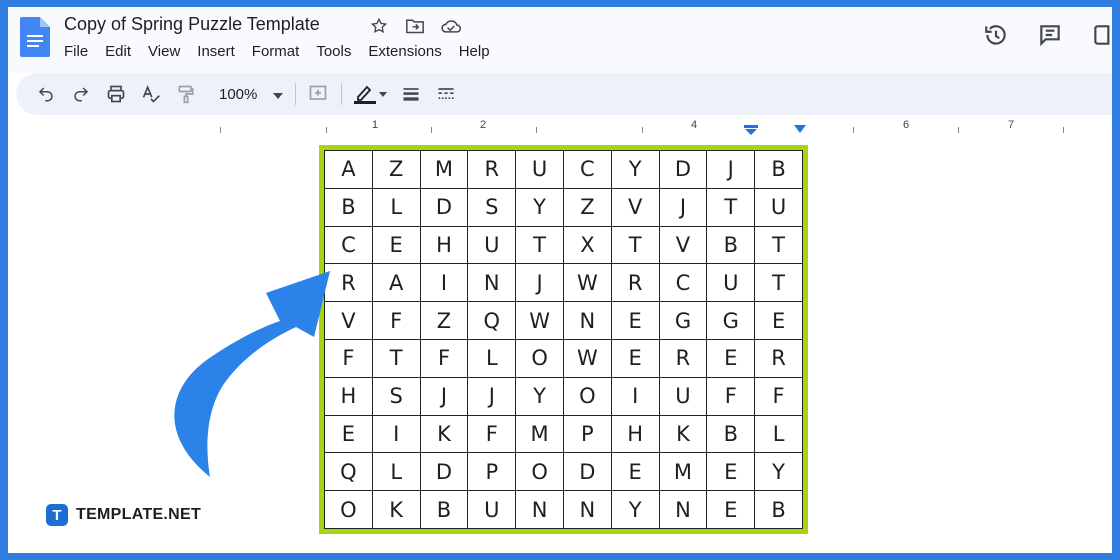  I want to click on menu-edit: Edit, so click(122, 51).